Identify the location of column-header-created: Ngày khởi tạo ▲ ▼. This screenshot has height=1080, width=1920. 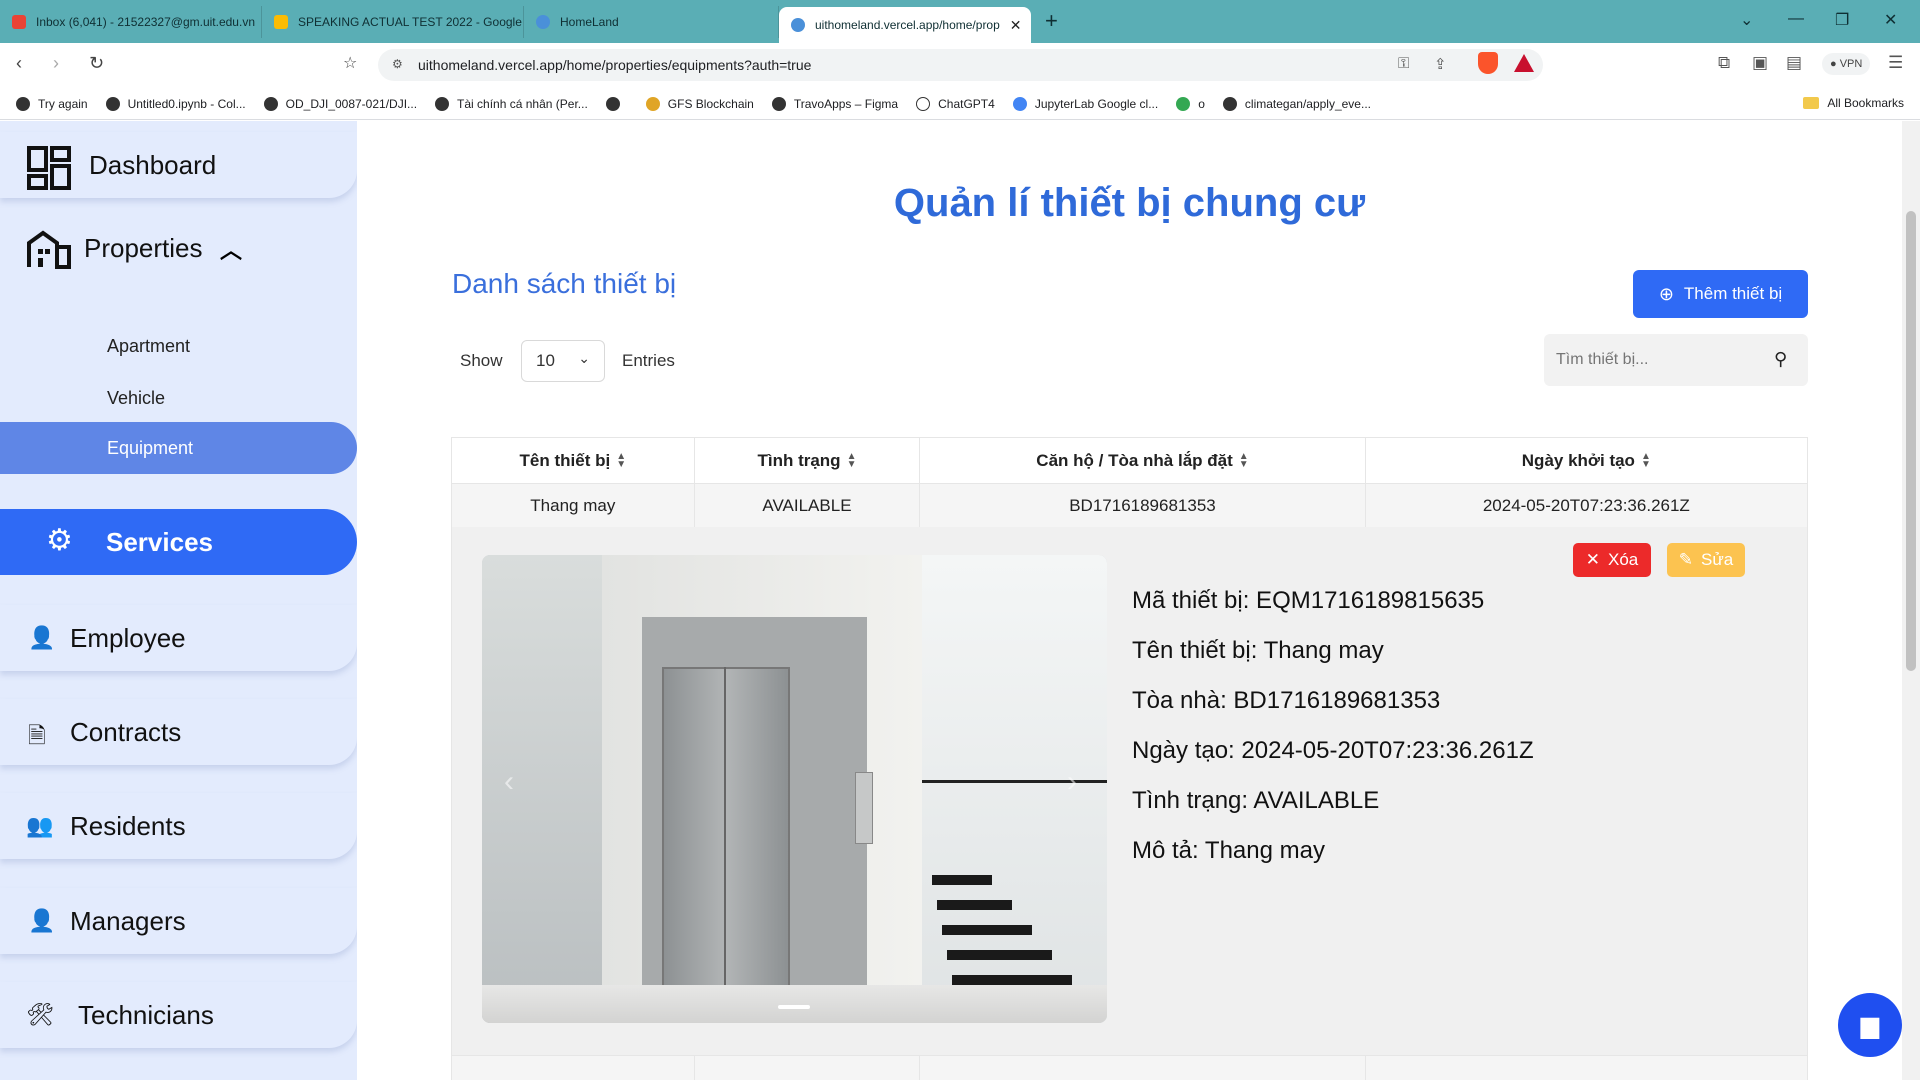
(1586, 460).